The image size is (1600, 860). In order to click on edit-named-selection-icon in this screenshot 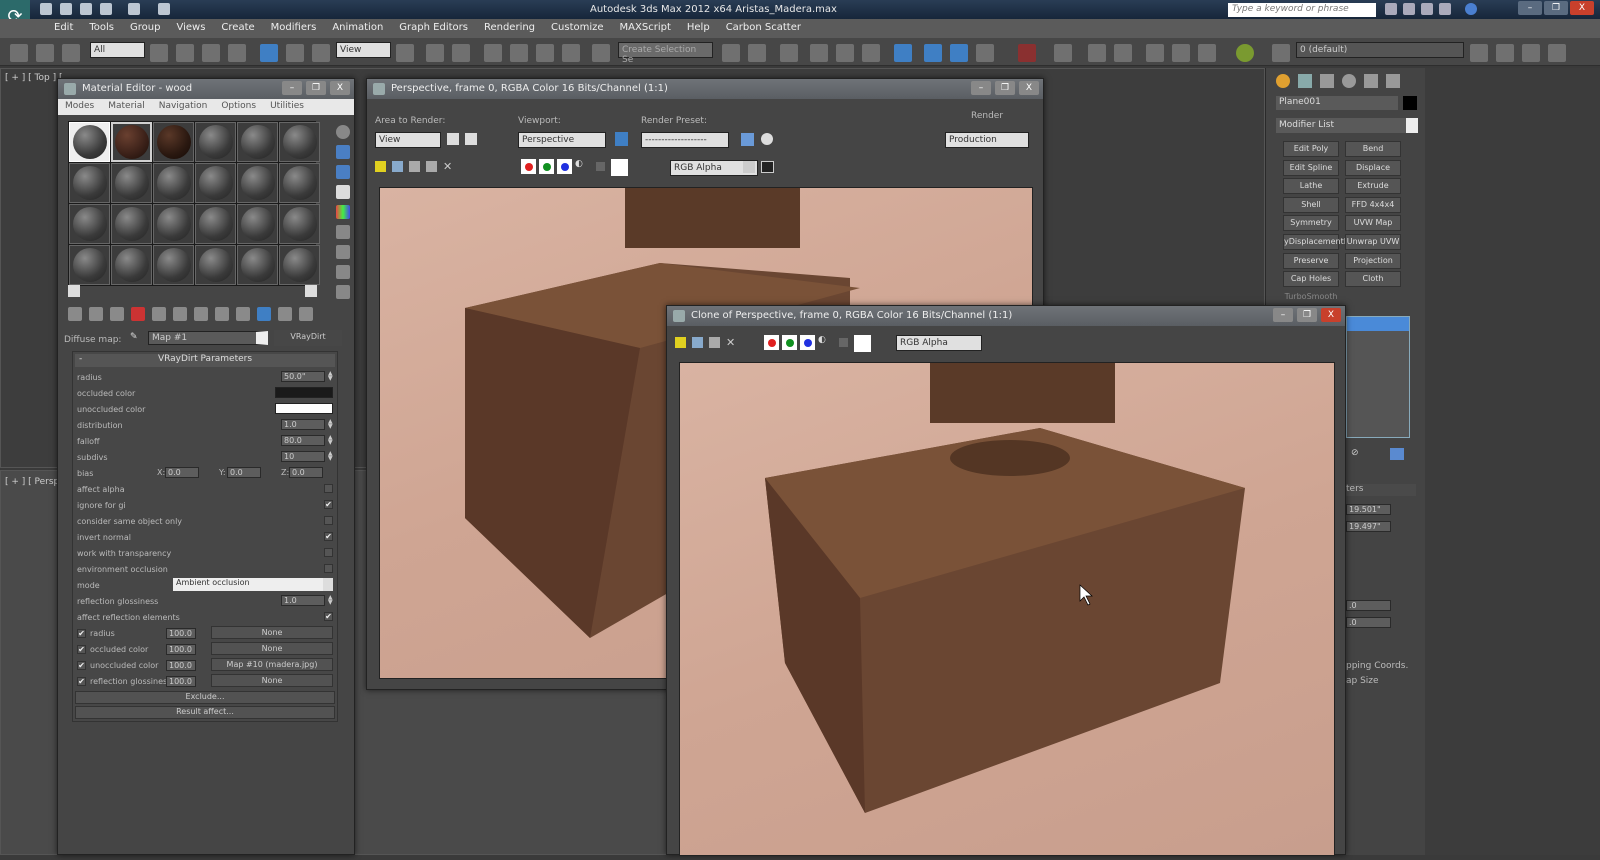, I will do `click(601, 53)`.